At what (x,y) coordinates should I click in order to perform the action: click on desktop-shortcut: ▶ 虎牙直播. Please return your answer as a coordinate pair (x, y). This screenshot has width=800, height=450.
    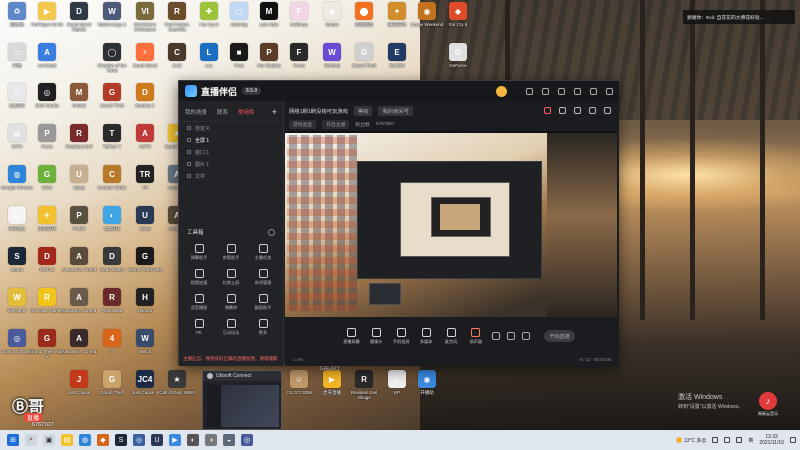
    Looking at the image, I should click on (332, 388).